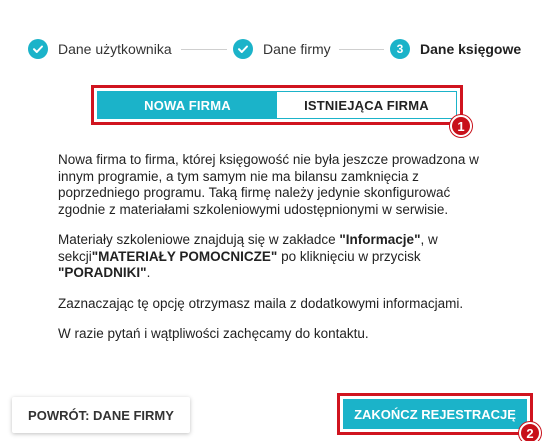  Describe the element at coordinates (297, 49) in the screenshot. I see `step-label: Dane firmy` at that location.